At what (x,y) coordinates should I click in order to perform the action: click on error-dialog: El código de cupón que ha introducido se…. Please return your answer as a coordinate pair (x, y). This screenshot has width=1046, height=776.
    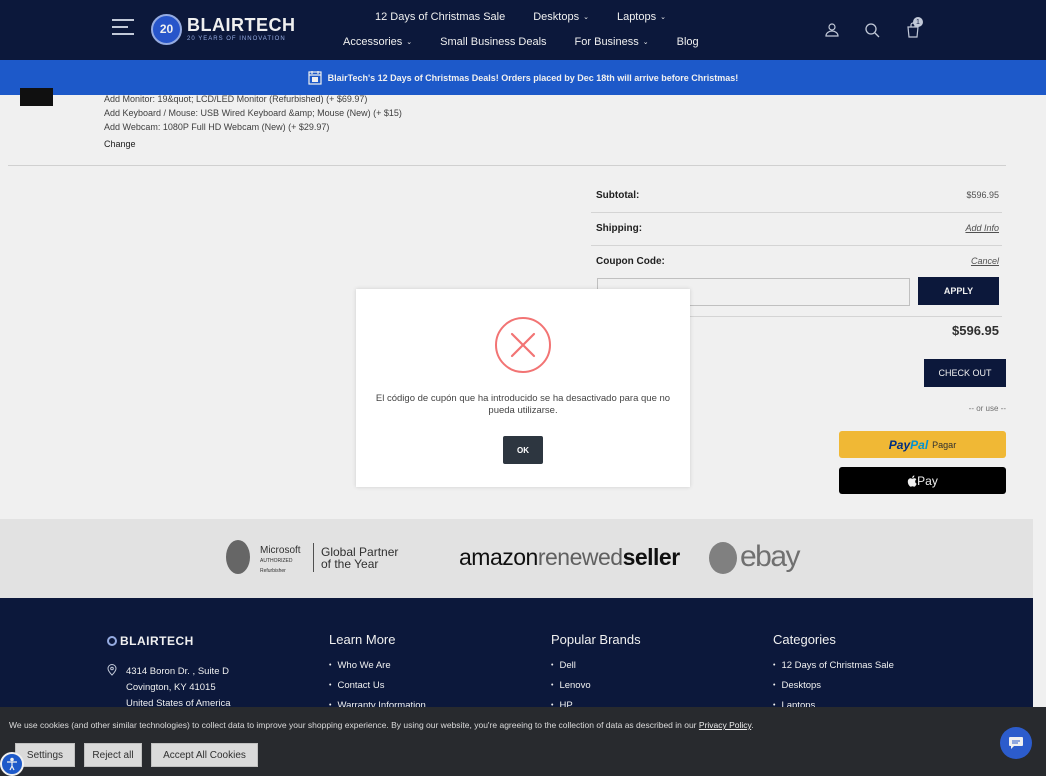
    Looking at the image, I should click on (523, 388).